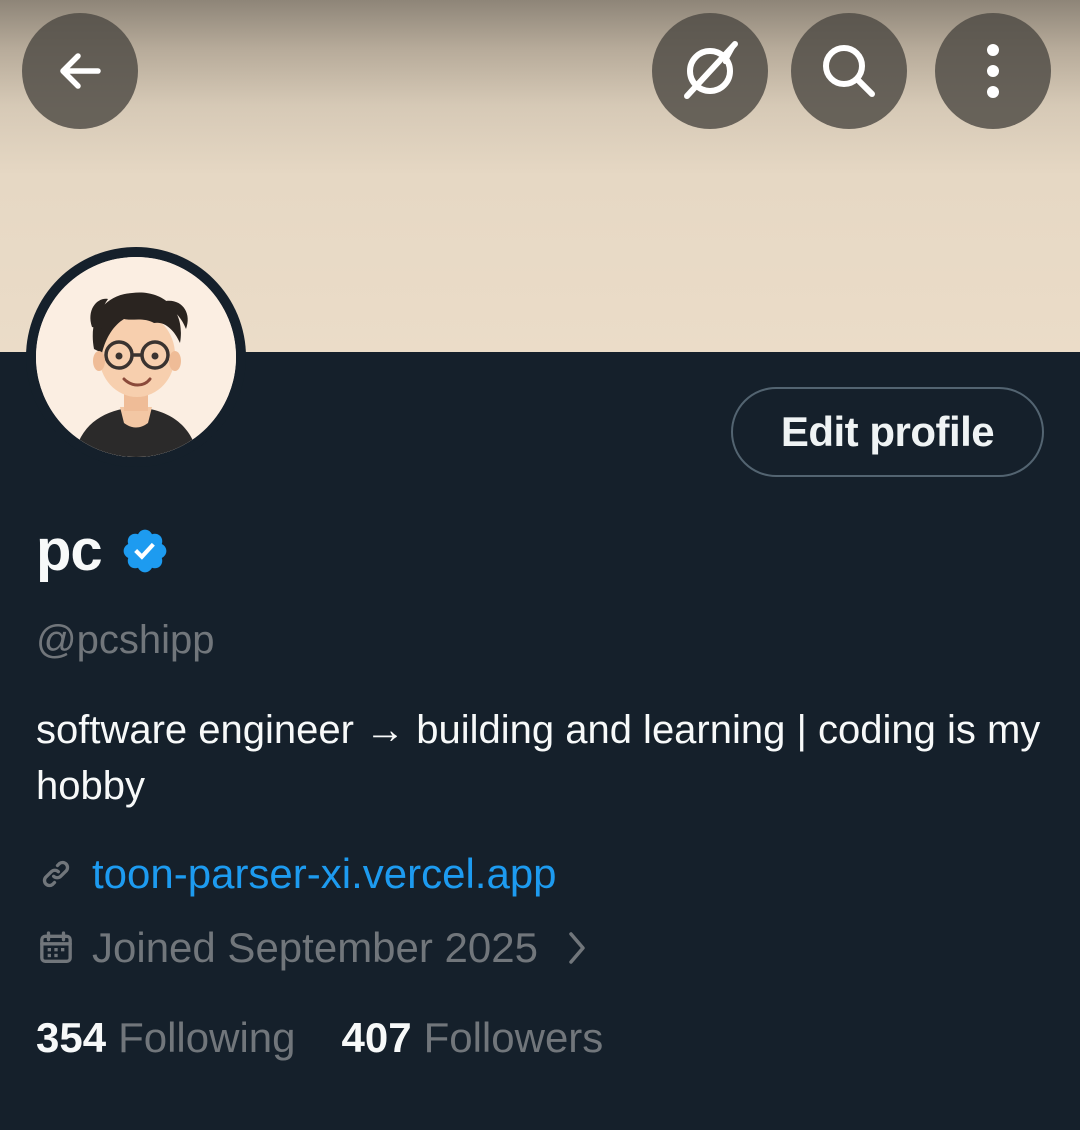  Describe the element at coordinates (887, 432) in the screenshot. I see `edit-profile-button: Edit profile` at that location.